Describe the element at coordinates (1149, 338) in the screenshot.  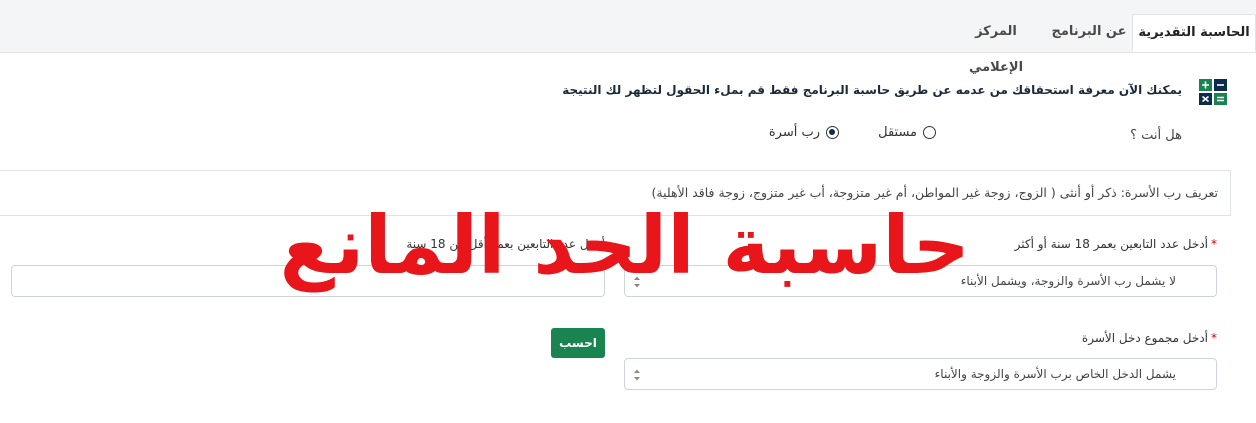
I see `income-label: *أدخل مجموع دخل الأسرة` at that location.